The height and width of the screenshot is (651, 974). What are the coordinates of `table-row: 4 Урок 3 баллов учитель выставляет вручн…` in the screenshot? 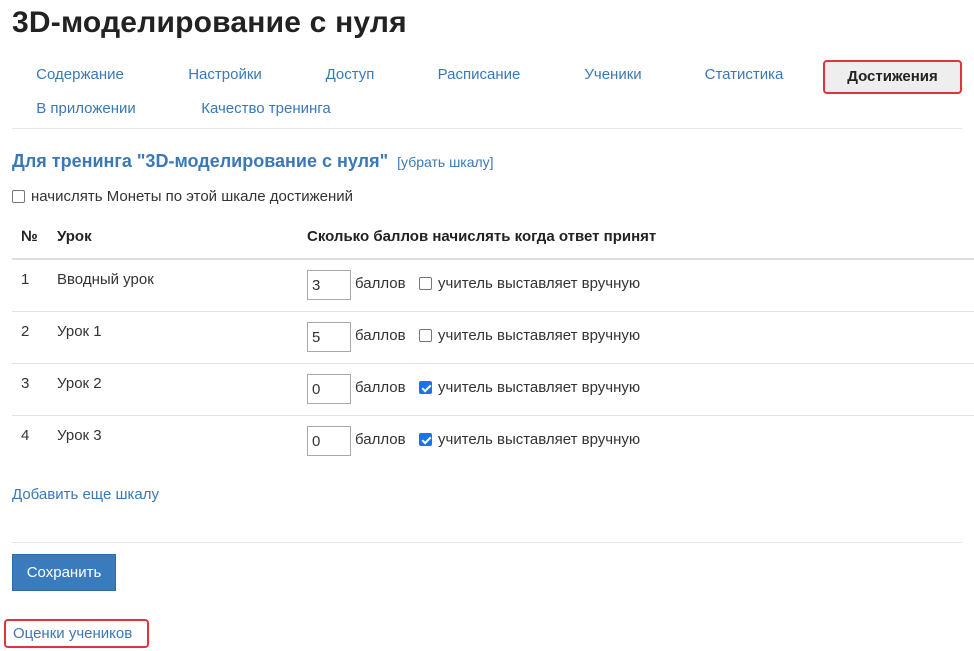 It's located at (493, 441).